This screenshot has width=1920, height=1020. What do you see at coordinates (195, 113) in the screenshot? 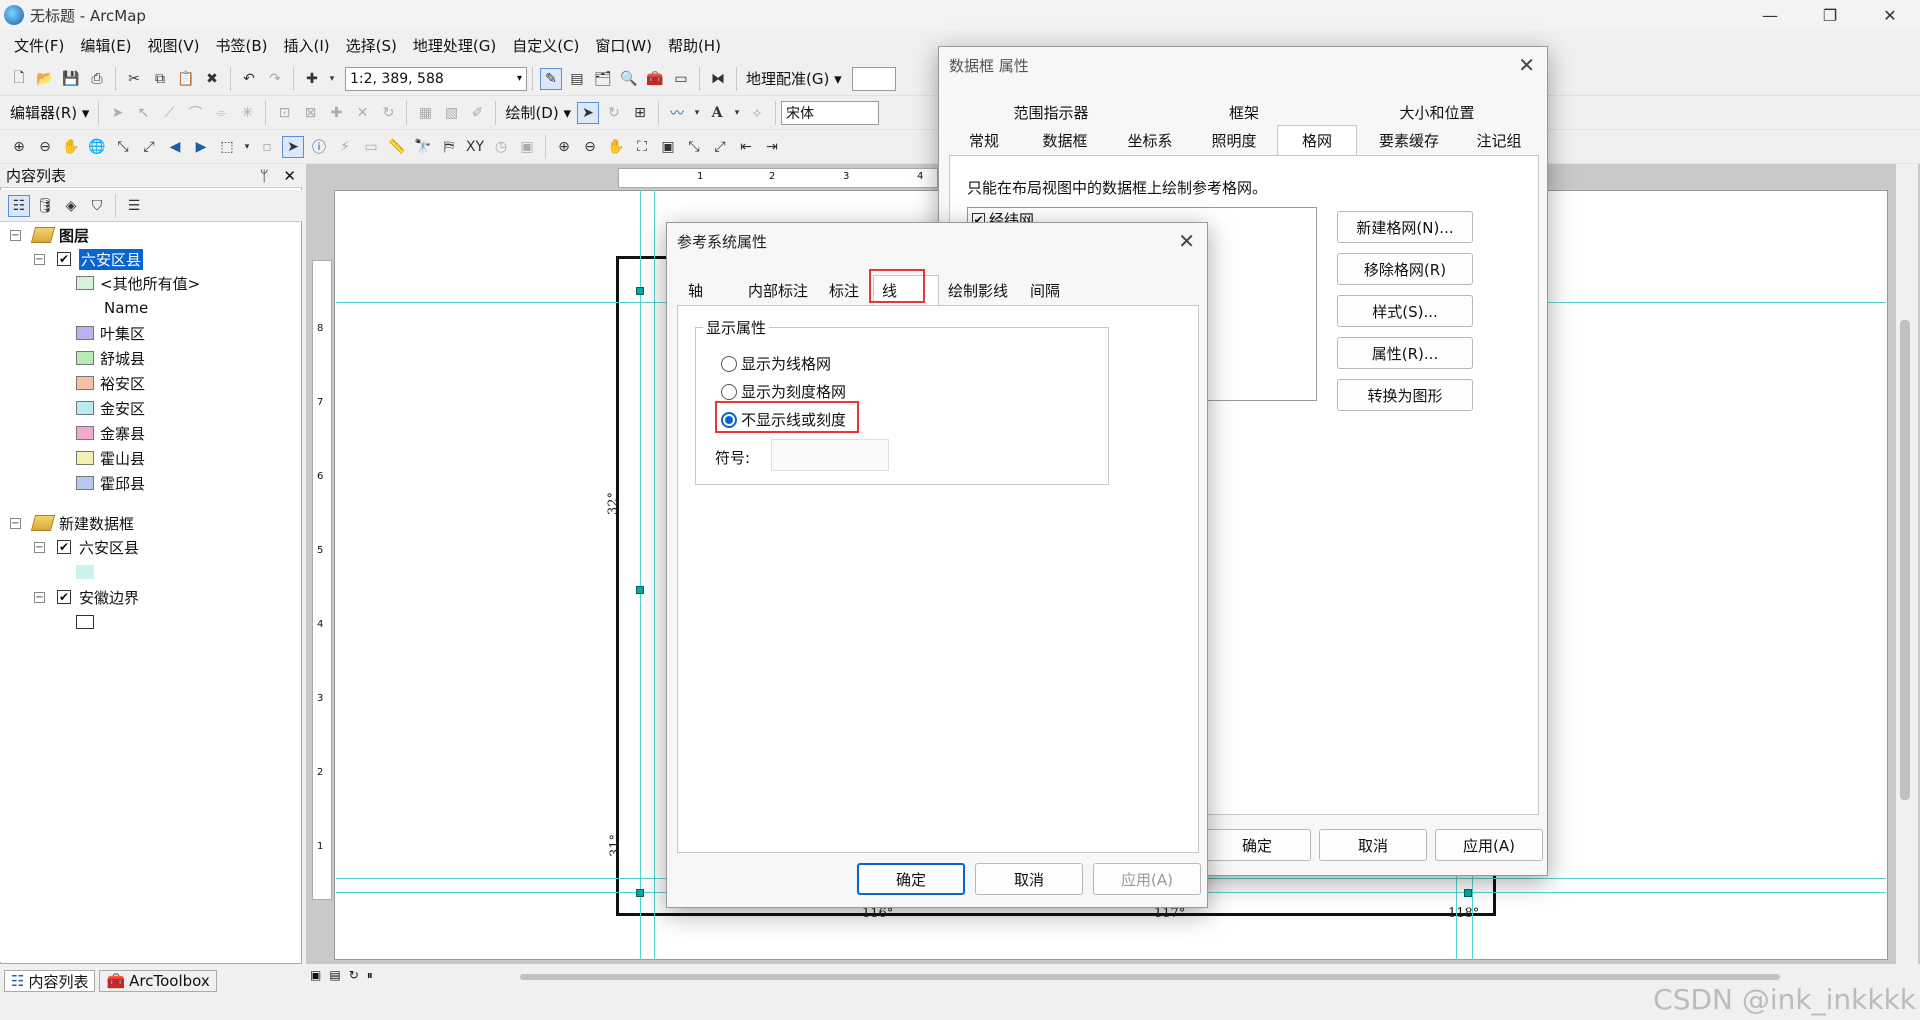
I see `endpoint-arc-icon: ⌒` at bounding box center [195, 113].